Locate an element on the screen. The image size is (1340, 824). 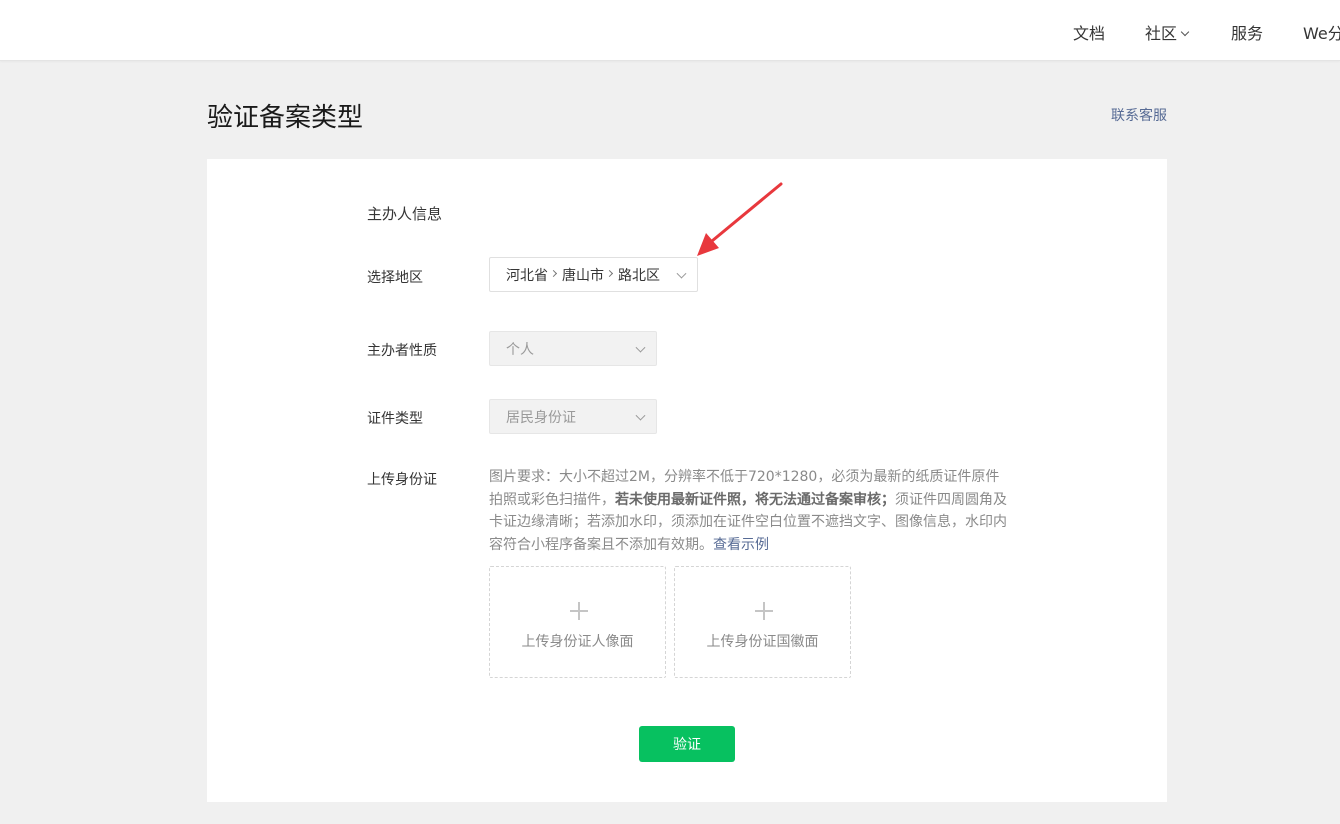
section-title: 主办人信息 is located at coordinates (405, 214).